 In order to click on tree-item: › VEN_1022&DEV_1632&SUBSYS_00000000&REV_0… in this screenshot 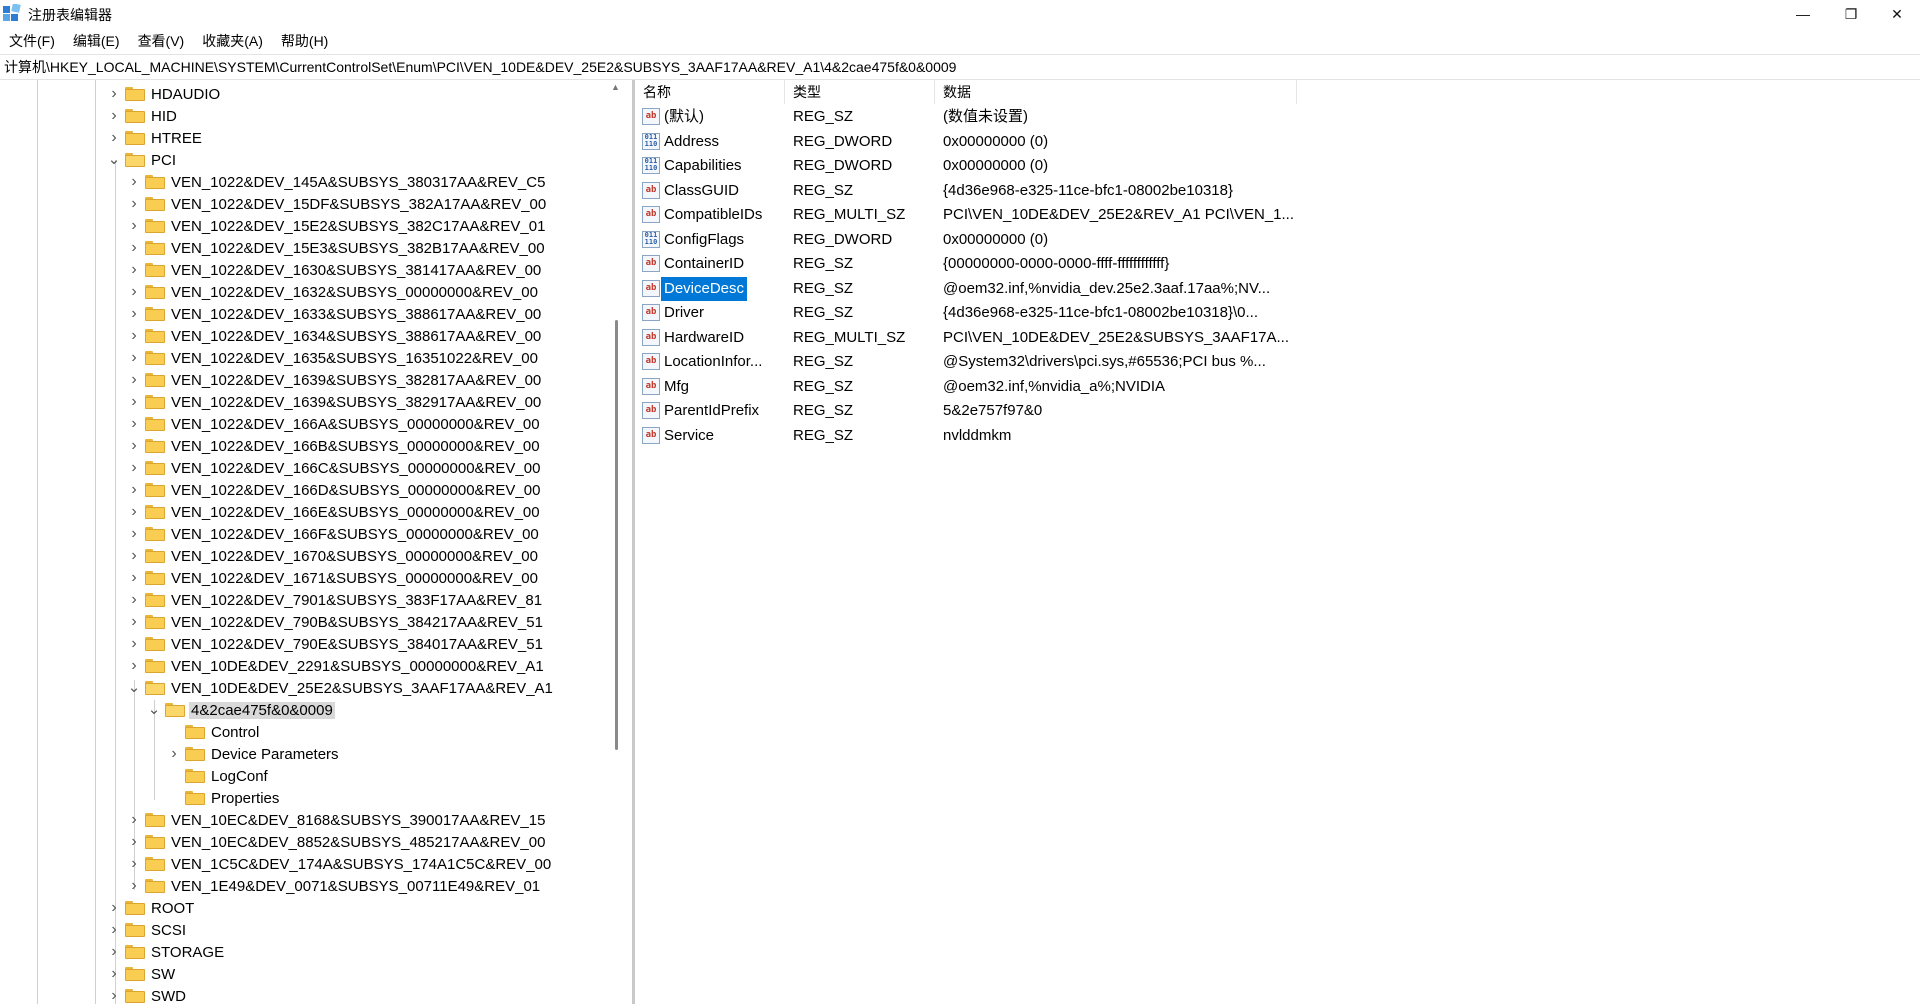, I will do `click(333, 292)`.